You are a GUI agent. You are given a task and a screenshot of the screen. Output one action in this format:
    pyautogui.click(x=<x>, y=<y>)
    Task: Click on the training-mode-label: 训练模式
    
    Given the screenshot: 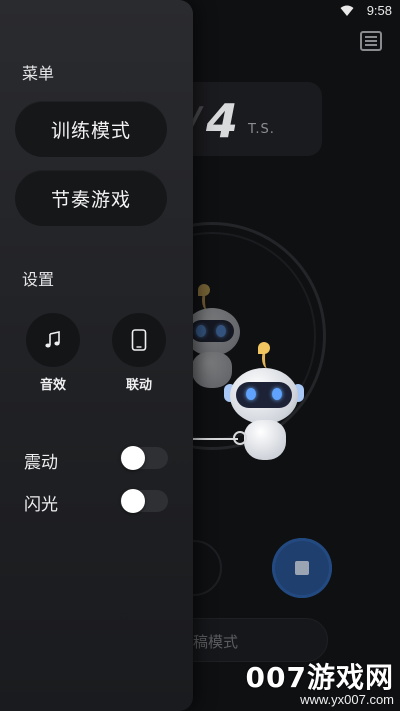 What is the action you would take?
    pyautogui.click(x=90, y=130)
    